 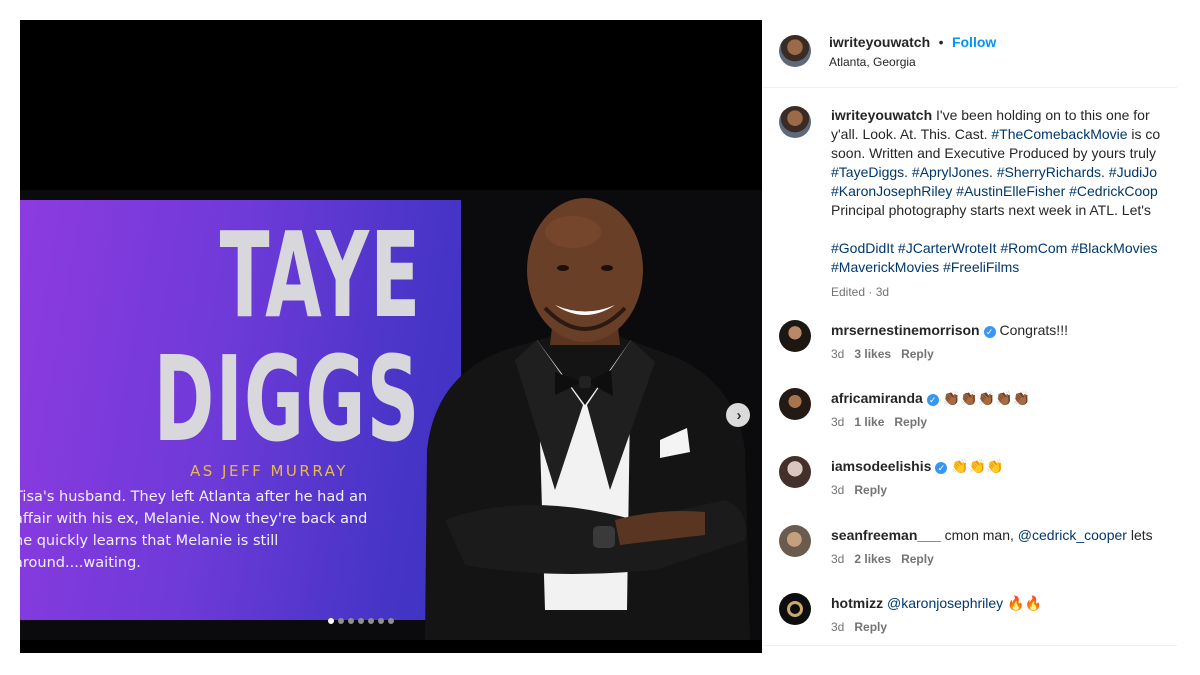 I want to click on comment-text: 👏👏👏, so click(x=975, y=466).